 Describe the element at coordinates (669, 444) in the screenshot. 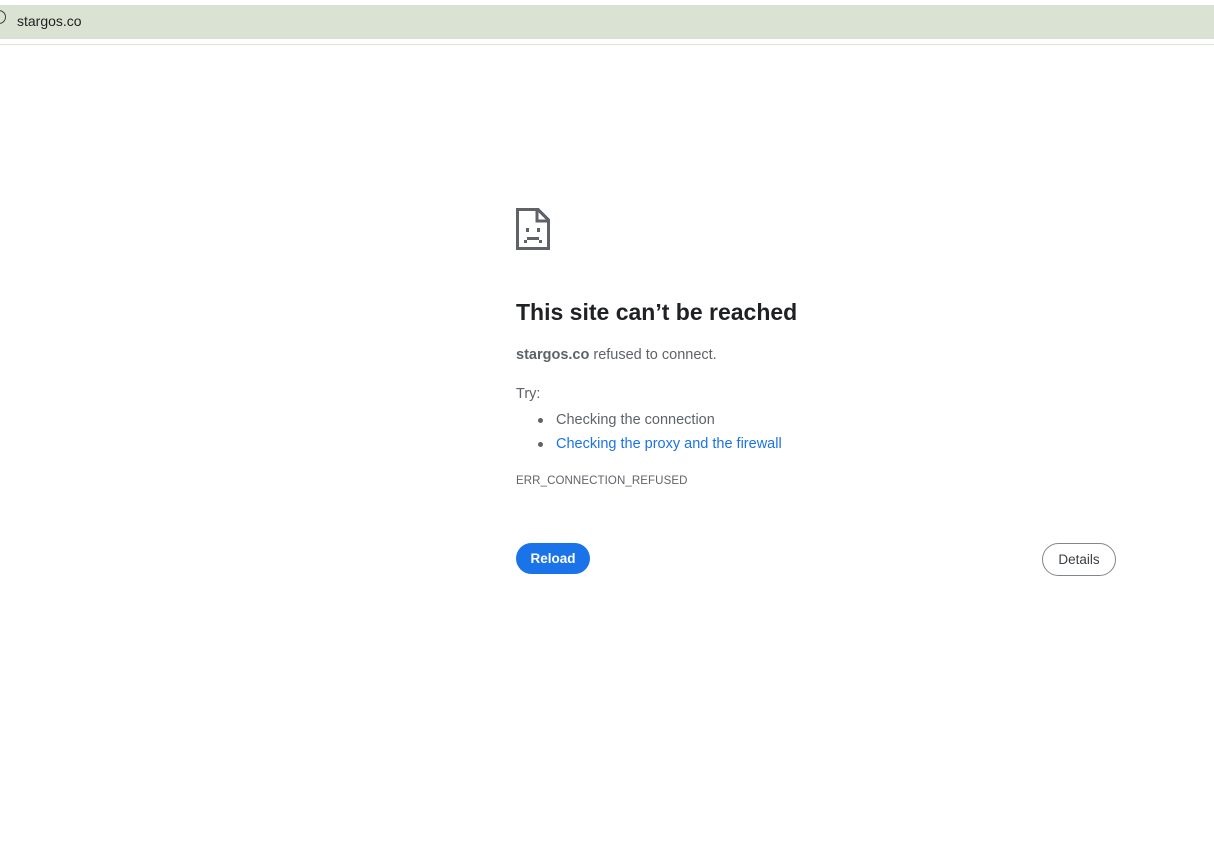

I see `suggestion-proxy-firewall-link: Checking the proxy and the firewall` at that location.